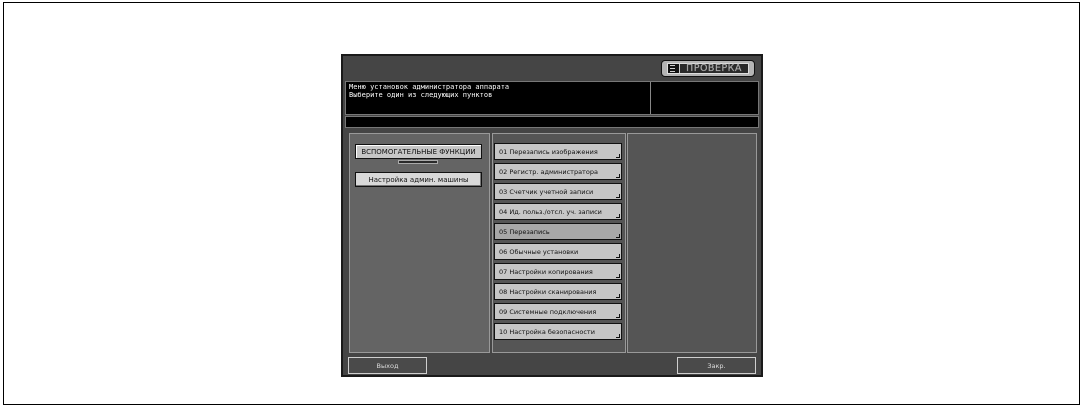  Describe the element at coordinates (558, 211) in the screenshot. I see `menu-item-04: 04 Ид. польз./отсл. уч. записи` at that location.